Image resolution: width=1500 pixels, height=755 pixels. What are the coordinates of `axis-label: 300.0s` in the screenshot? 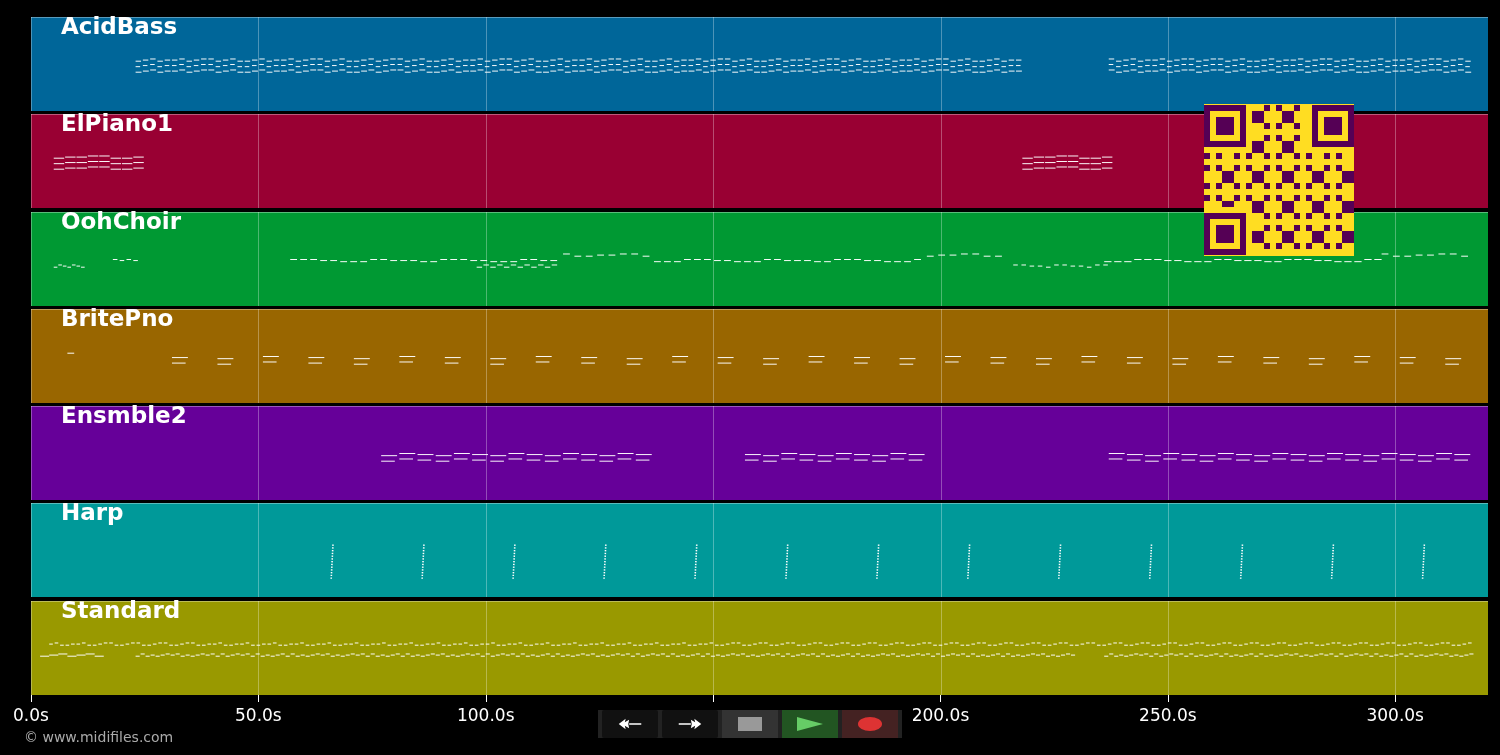 It's located at (1395, 714).